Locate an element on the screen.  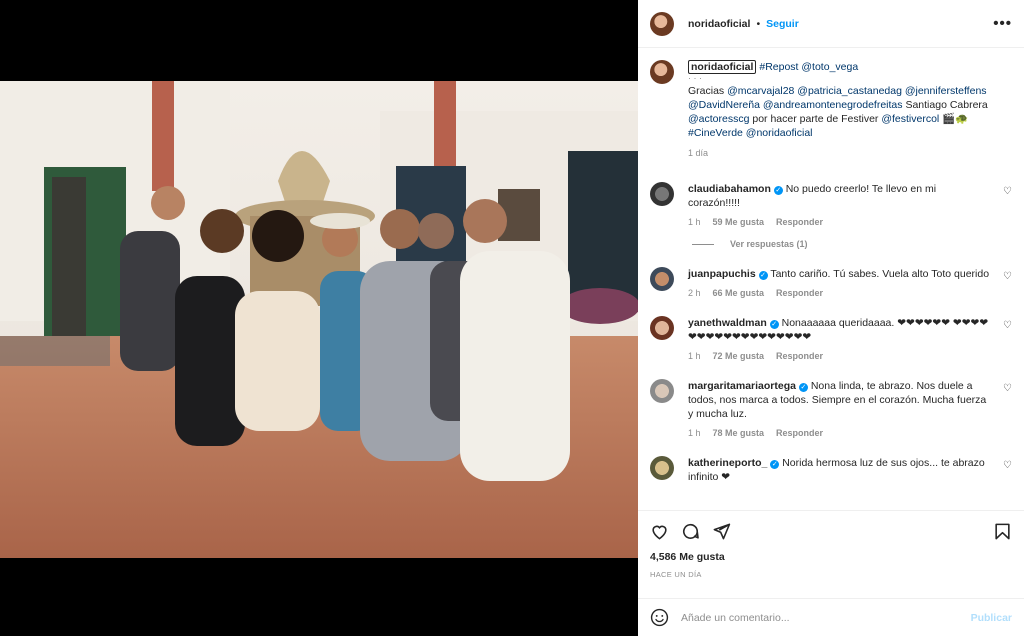
comment-likes: 66 Me gusta is located at coordinates (739, 293).